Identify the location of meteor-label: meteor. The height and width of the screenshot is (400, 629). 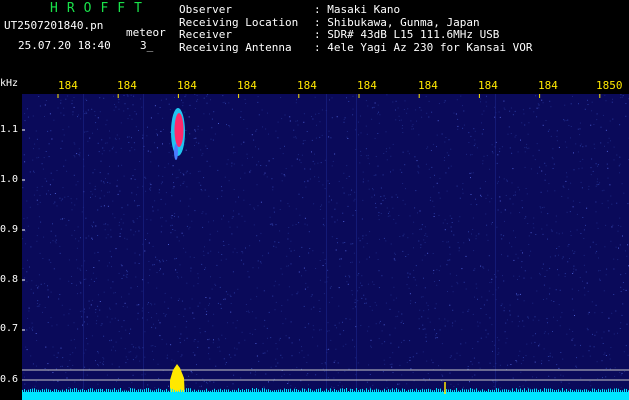
(146, 32).